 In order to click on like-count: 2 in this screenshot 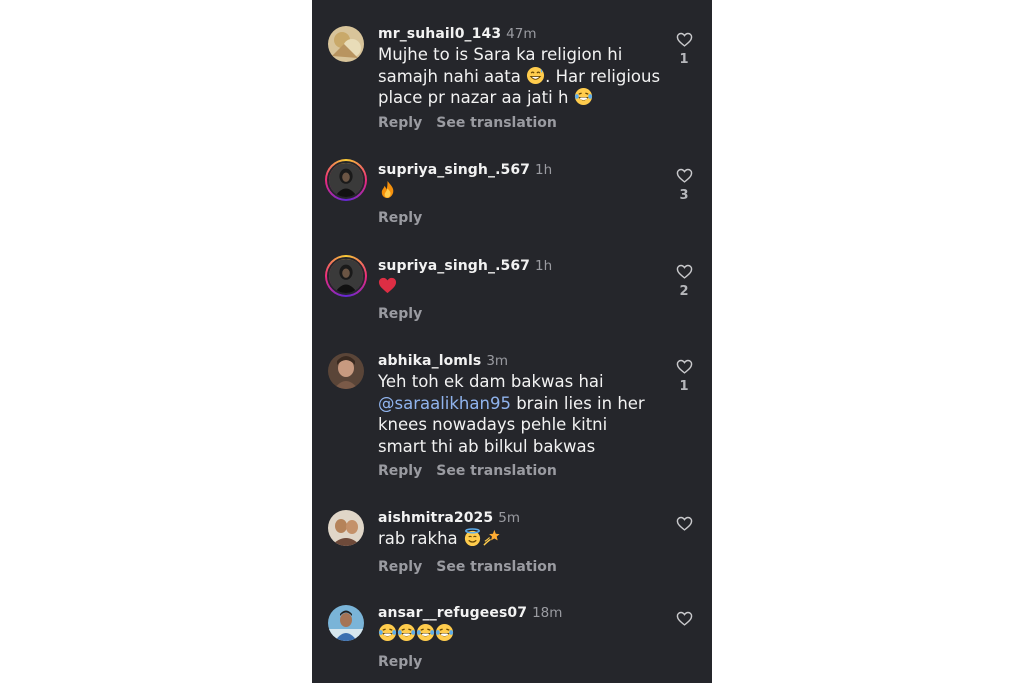, I will do `click(684, 291)`.